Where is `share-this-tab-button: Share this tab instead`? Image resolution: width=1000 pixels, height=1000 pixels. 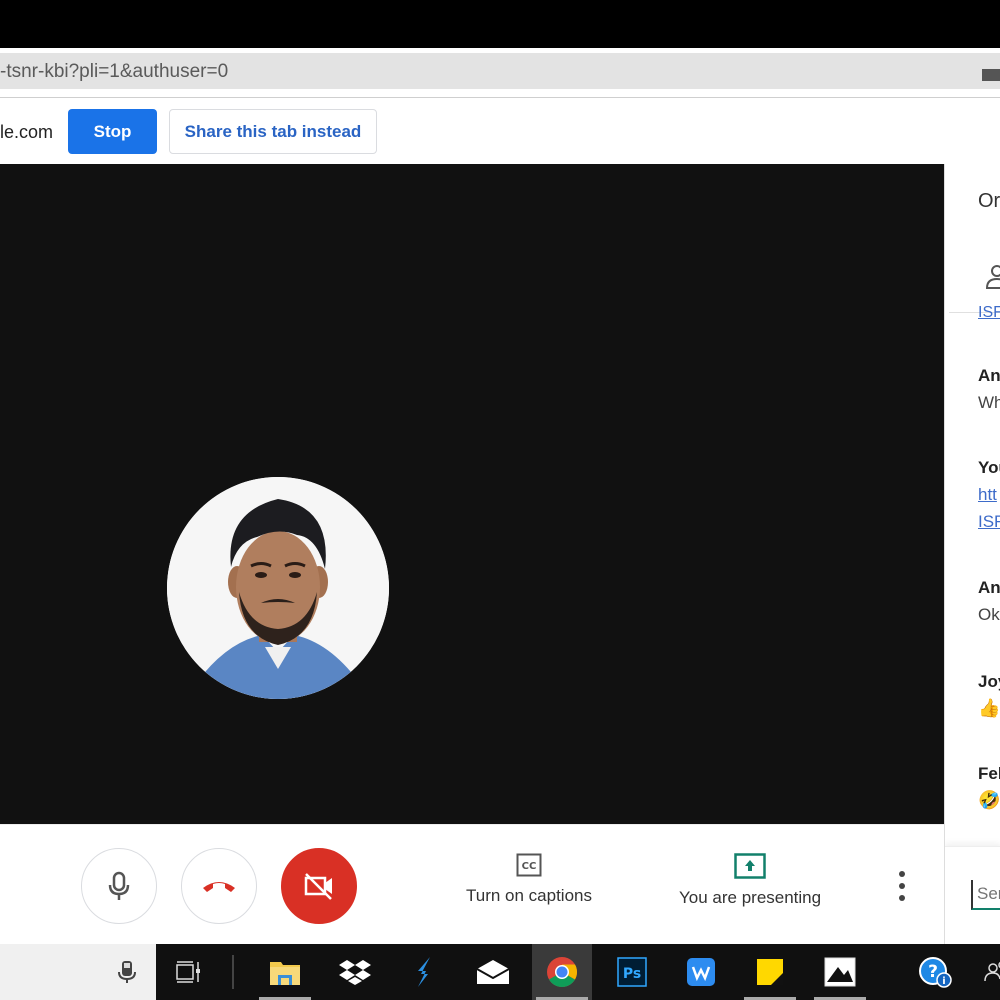 share-this-tab-button: Share this tab instead is located at coordinates (273, 131).